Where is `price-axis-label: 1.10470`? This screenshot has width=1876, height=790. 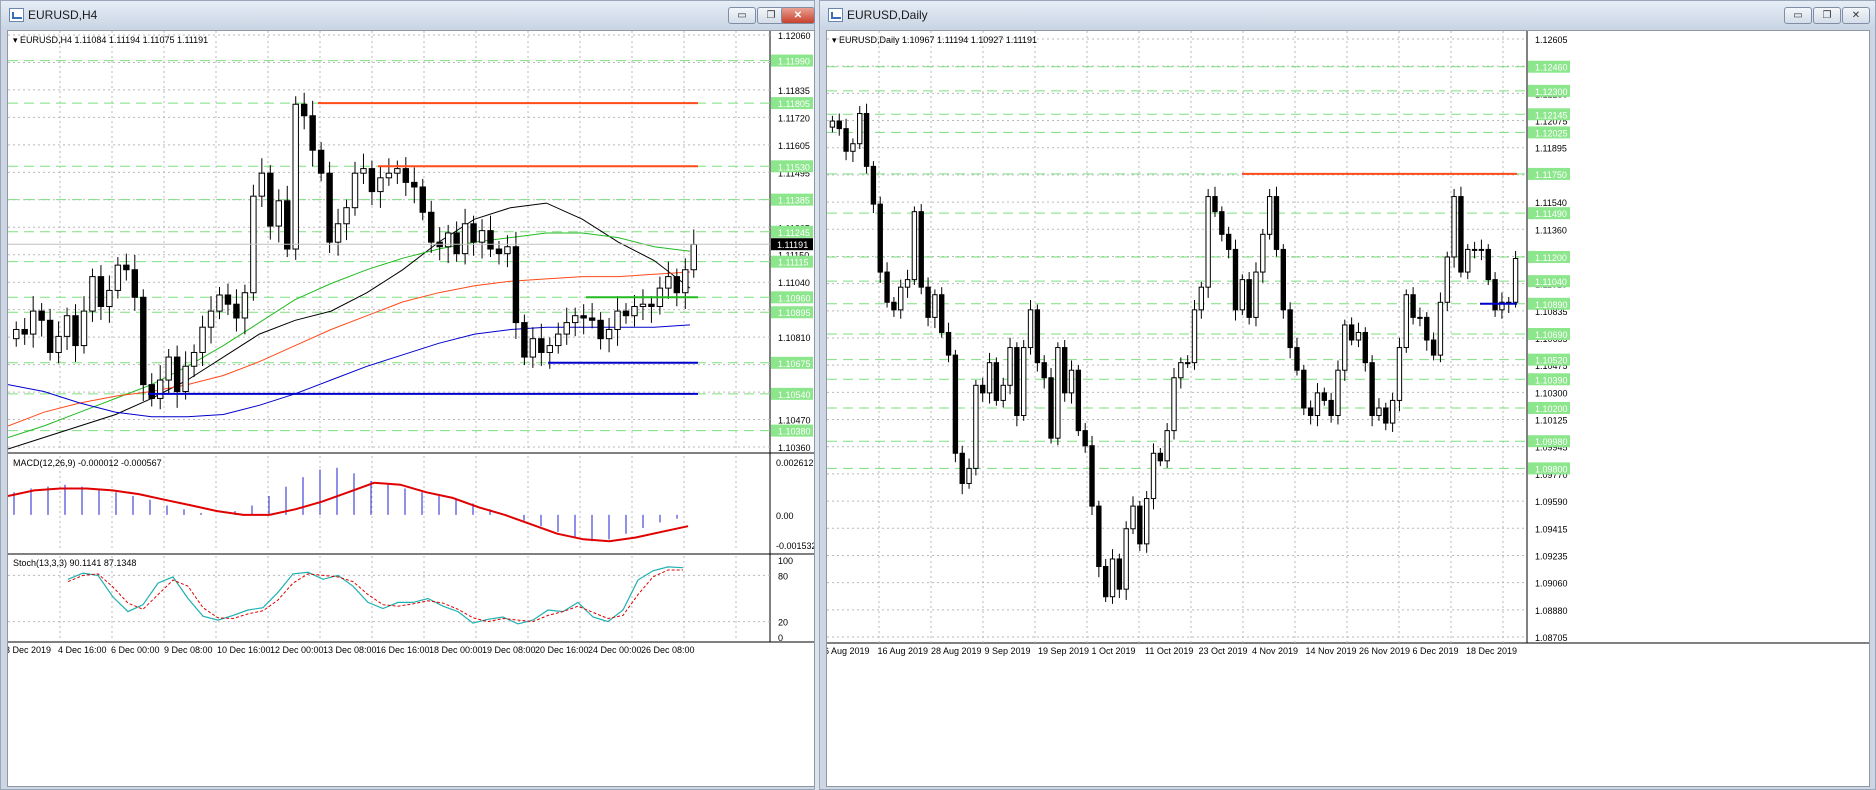 price-axis-label: 1.10470 is located at coordinates (794, 421).